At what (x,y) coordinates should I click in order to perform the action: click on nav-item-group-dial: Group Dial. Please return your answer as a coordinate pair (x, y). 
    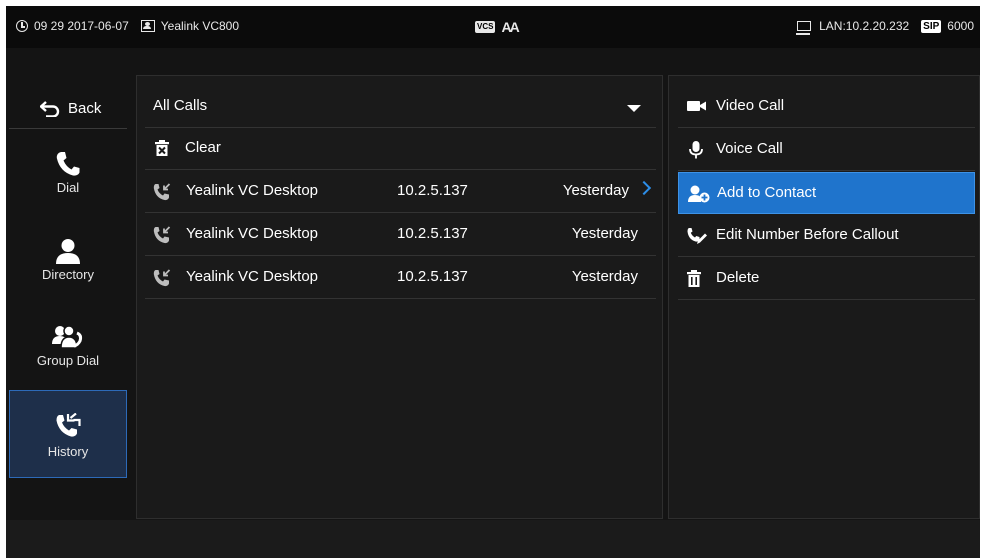
    Looking at the image, I should click on (68, 347).